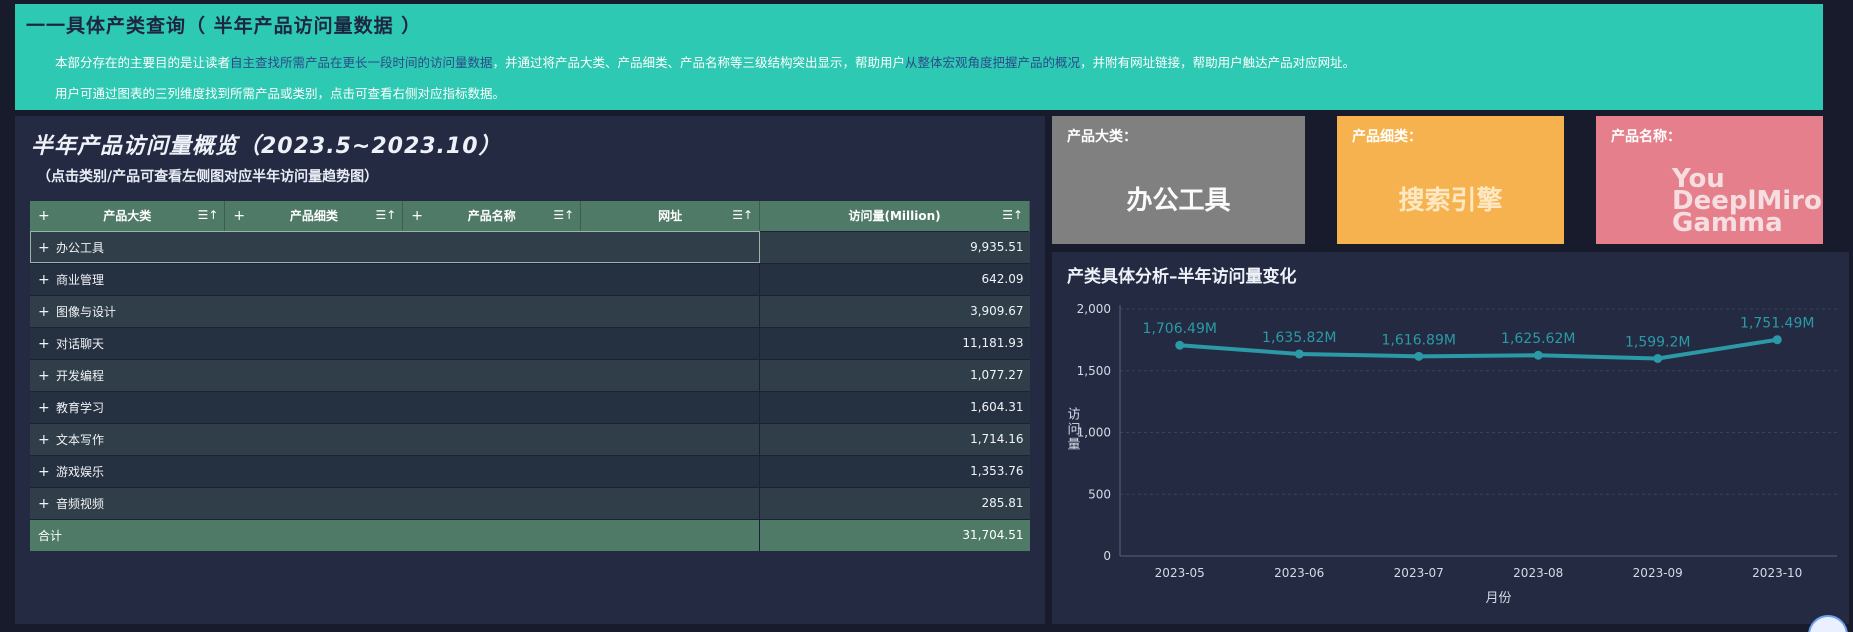 The image size is (1853, 632). I want to click on category-label: 图像与设计, so click(86, 311).